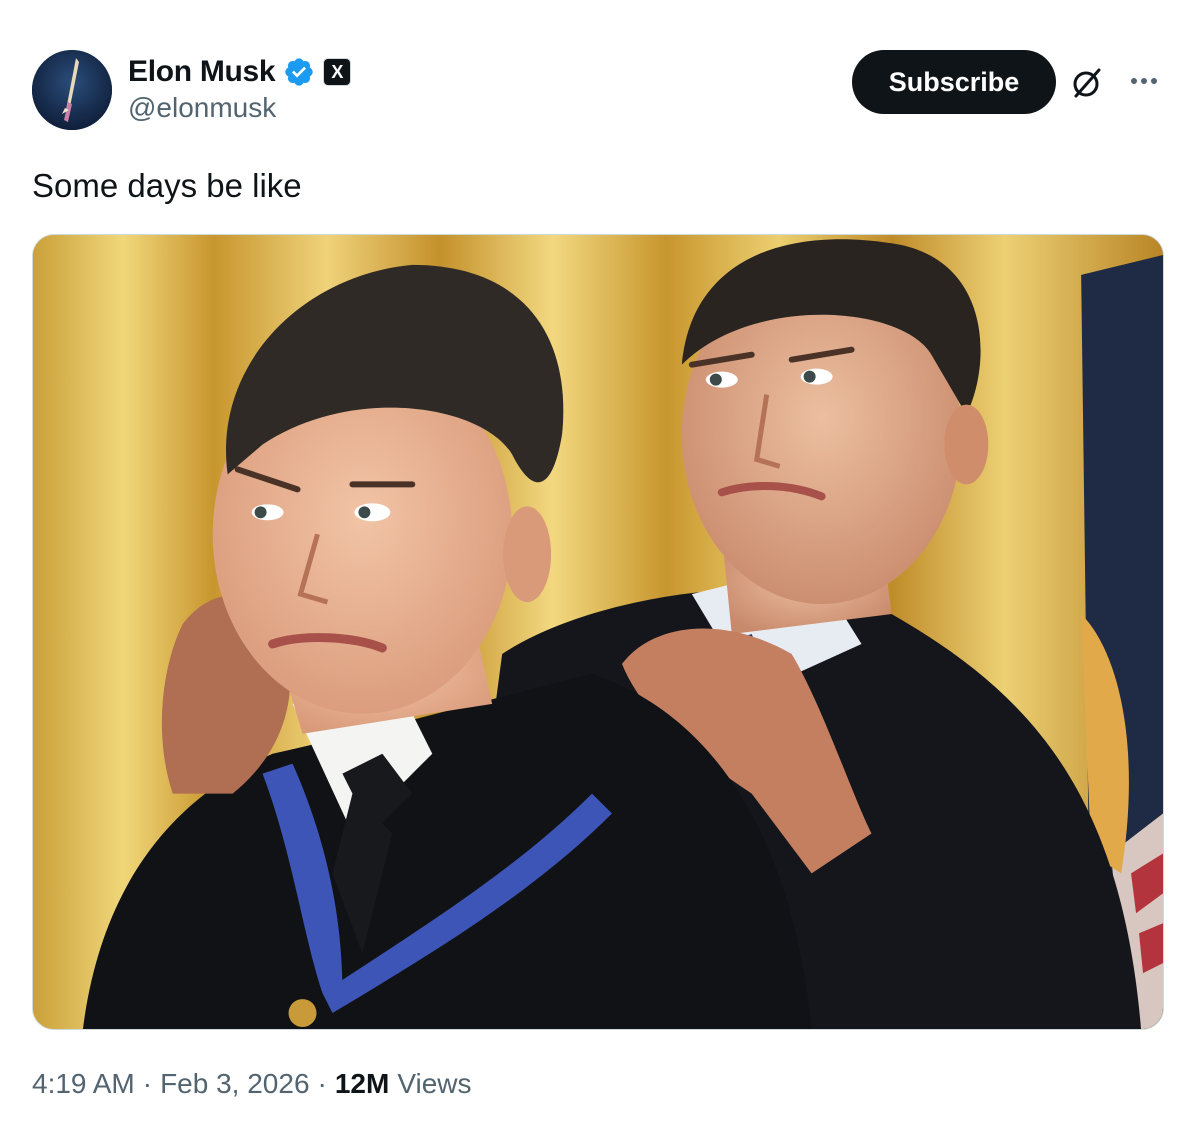  I want to click on x-affiliate-badge-icon: X, so click(337, 72).